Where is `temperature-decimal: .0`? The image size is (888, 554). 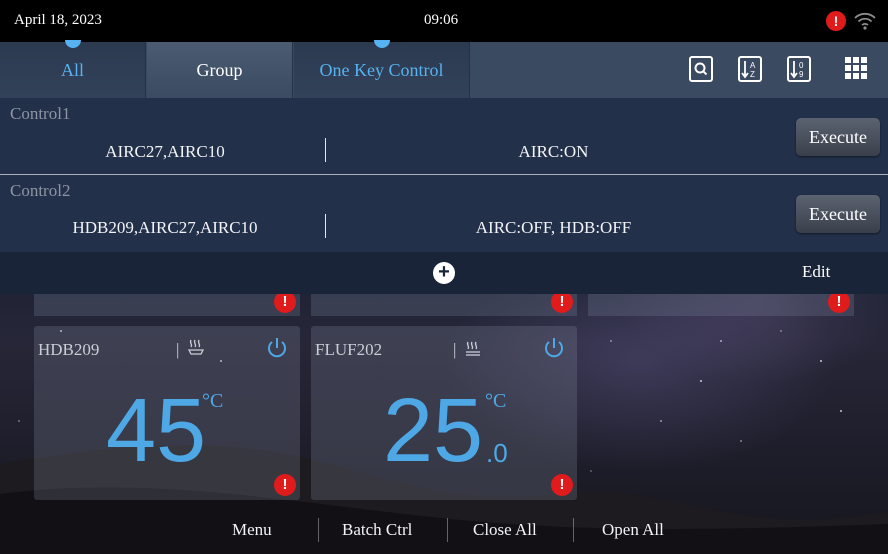 temperature-decimal: .0 is located at coordinates (497, 453).